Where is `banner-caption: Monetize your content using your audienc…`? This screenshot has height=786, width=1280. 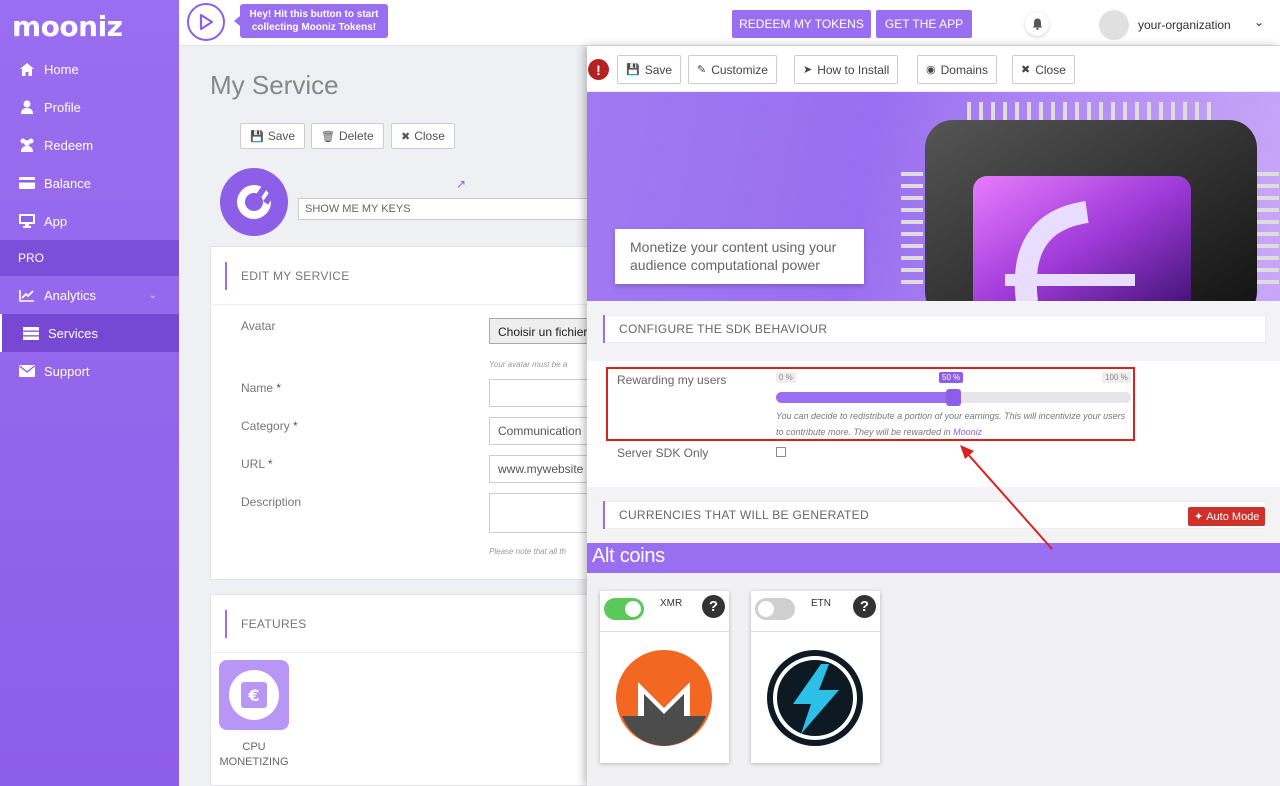
banner-caption: Monetize your content using your audienc… is located at coordinates (739, 256).